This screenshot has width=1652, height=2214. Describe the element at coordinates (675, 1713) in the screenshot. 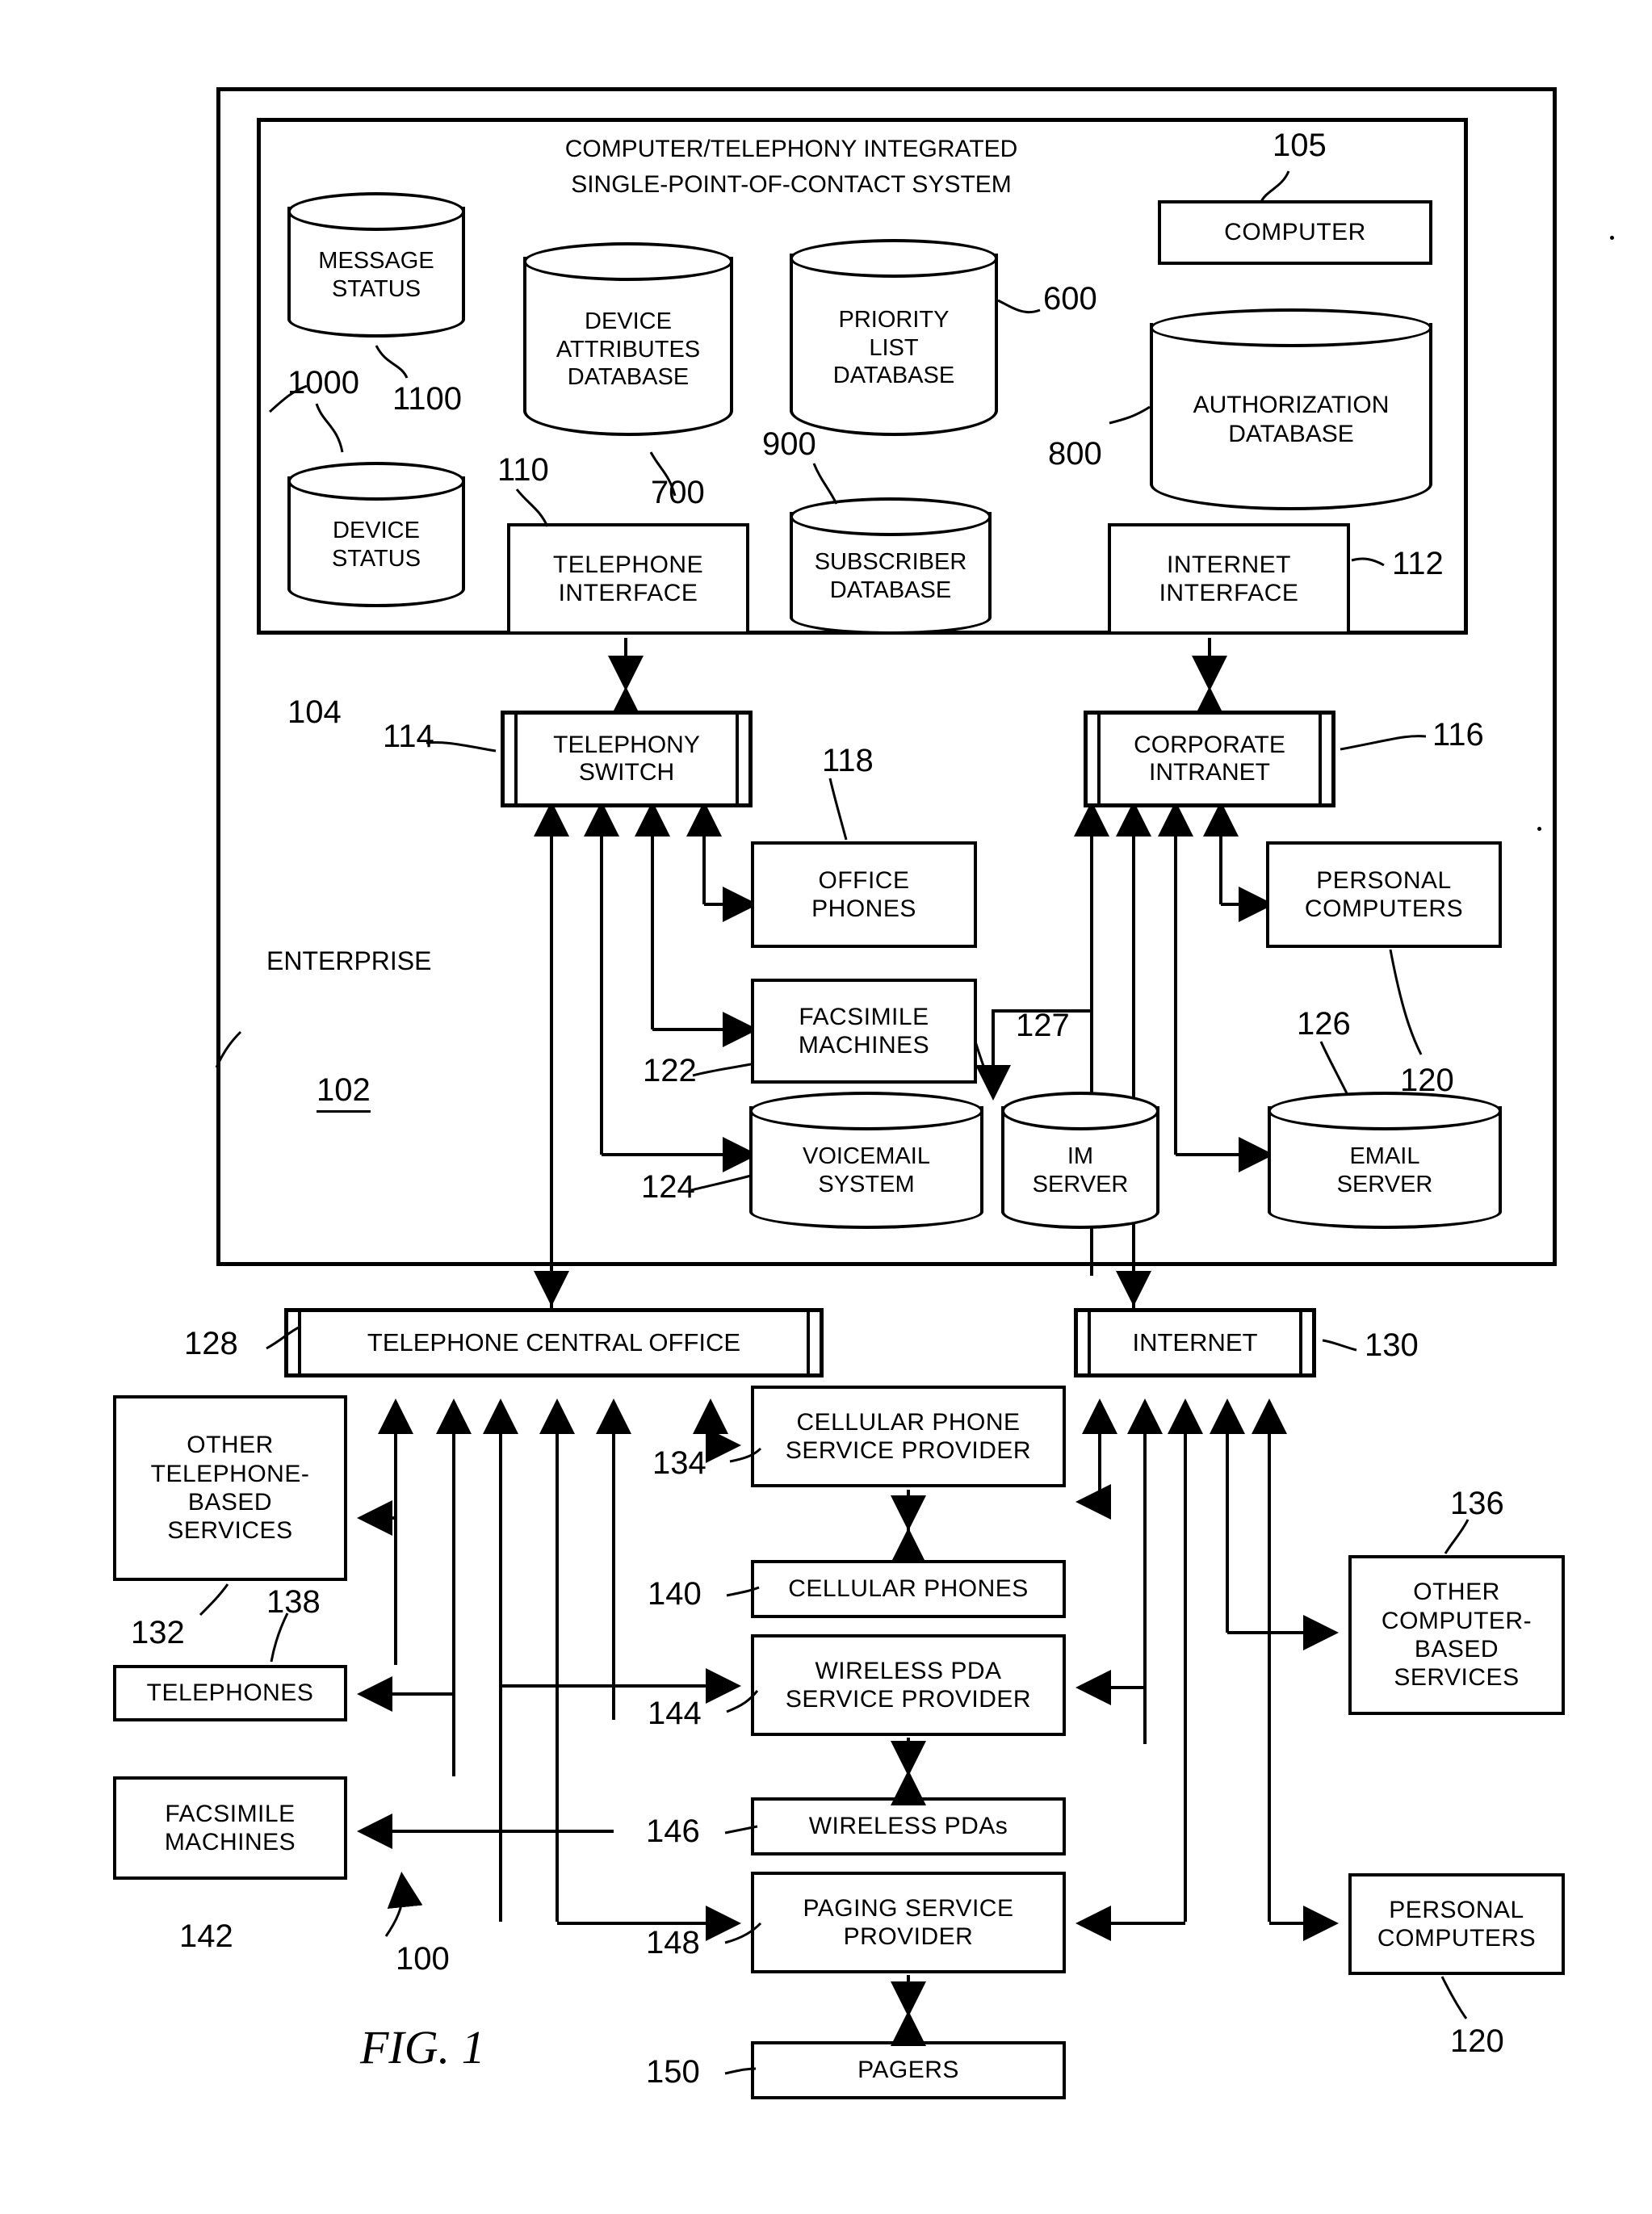

I see `ref-144: 144` at that location.